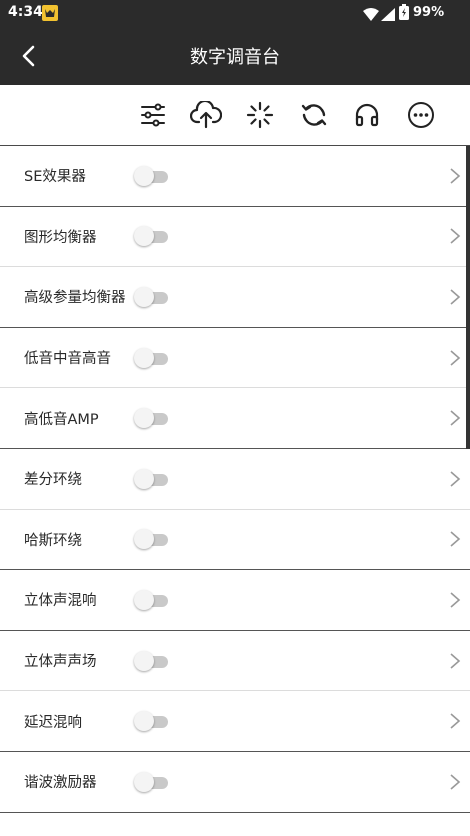  I want to click on cloud-upload-button, so click(206, 115).